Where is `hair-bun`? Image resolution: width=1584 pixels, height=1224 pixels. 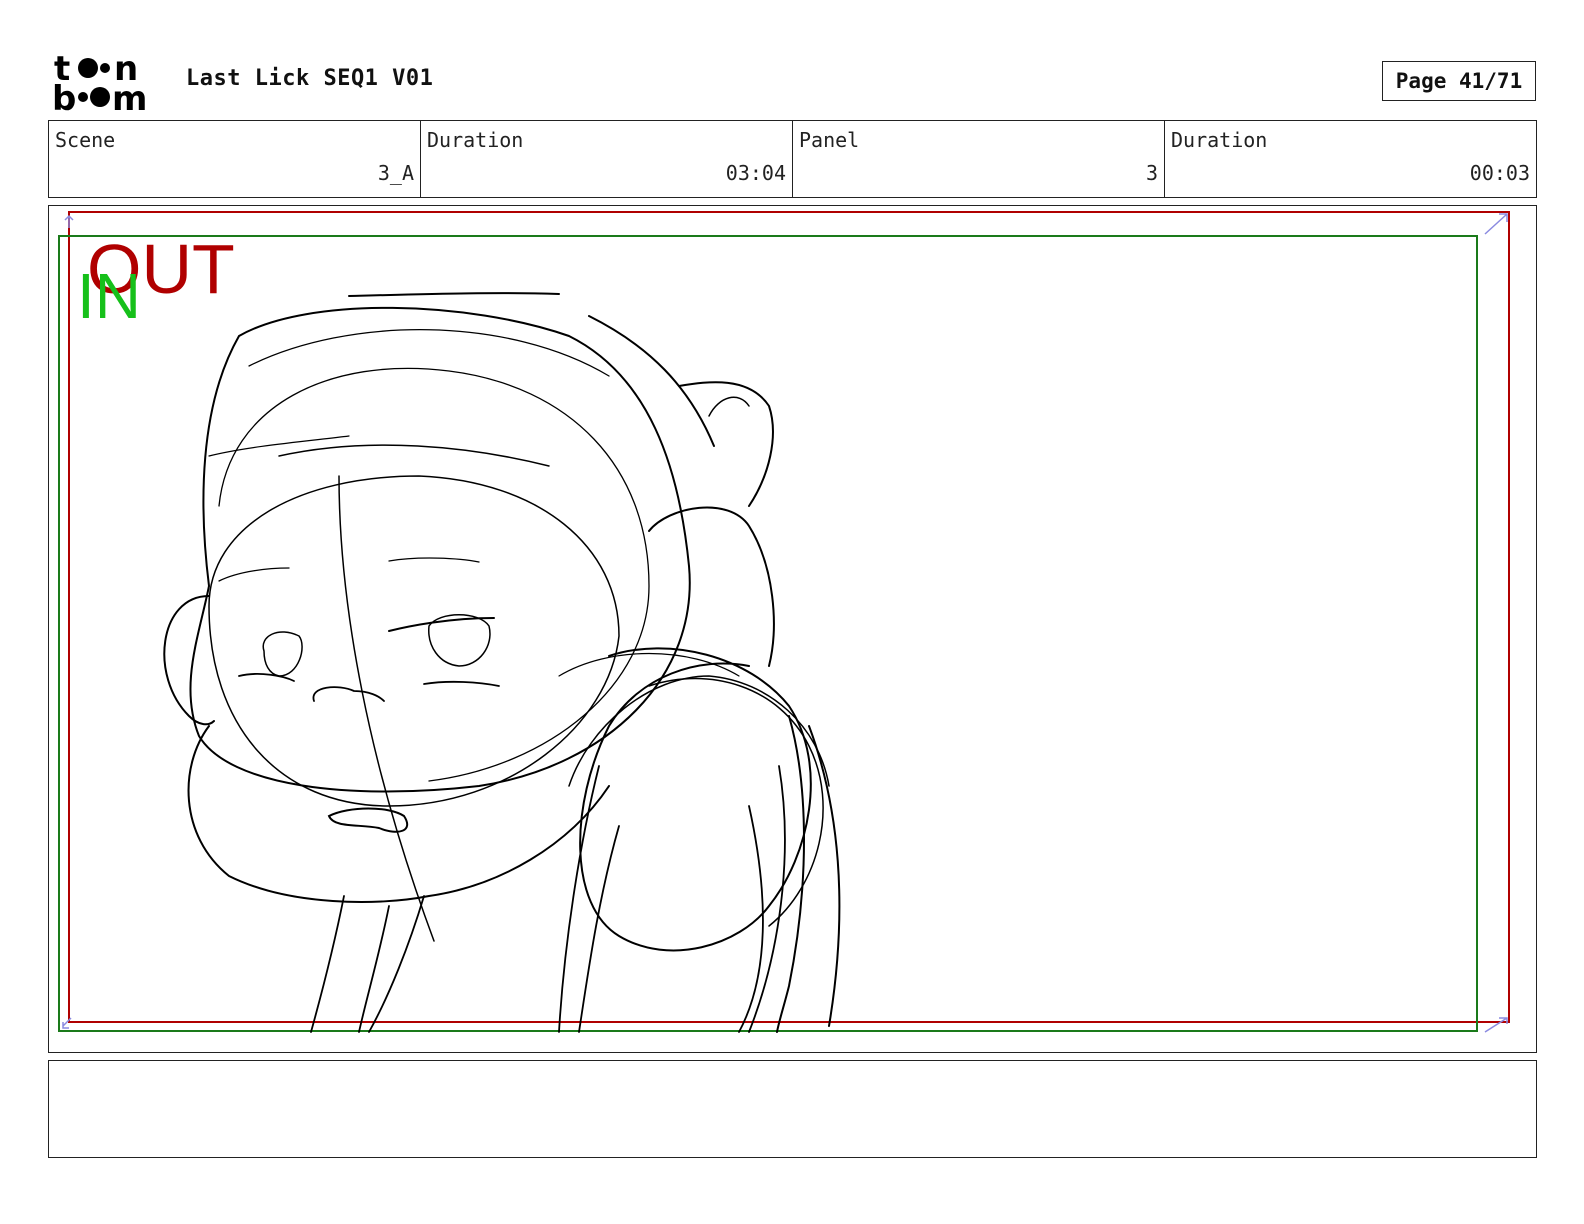
hair-bun is located at coordinates (711, 586).